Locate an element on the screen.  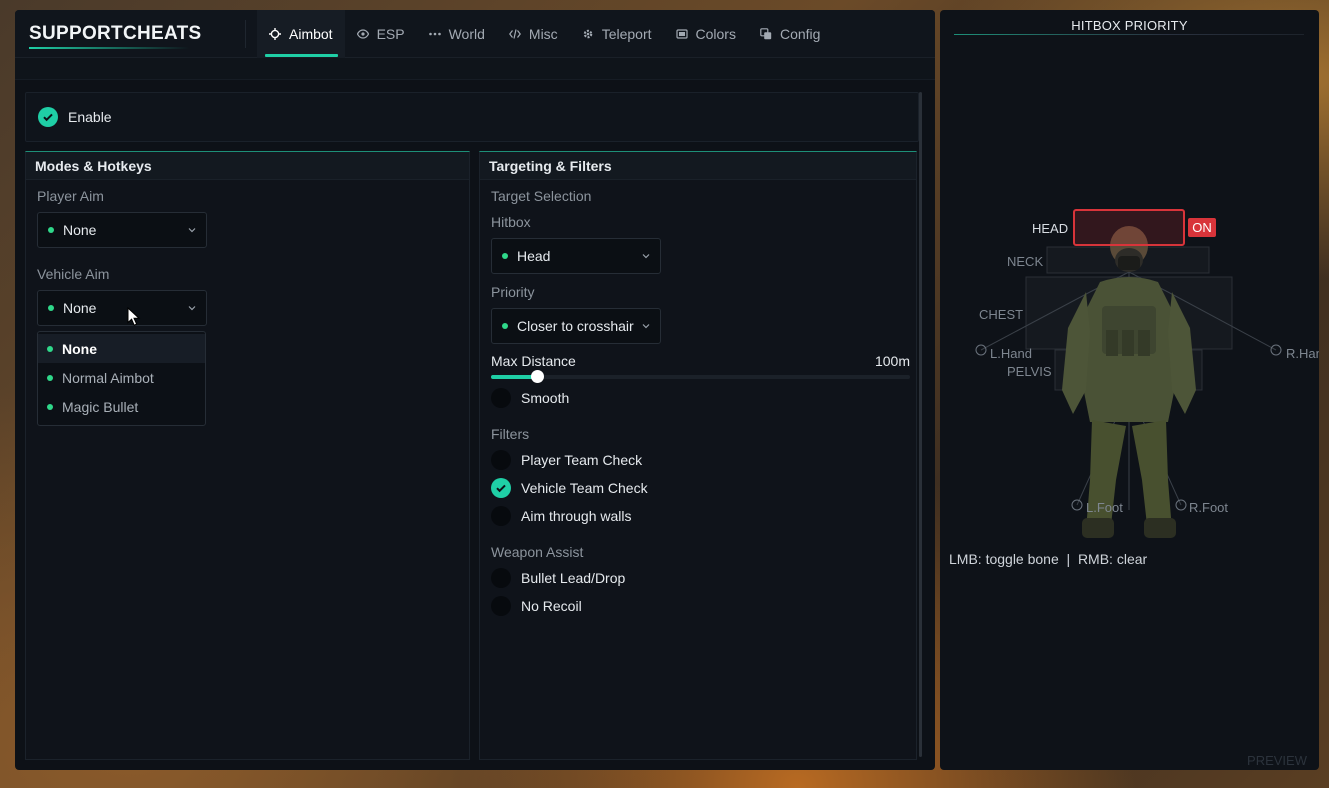
hitbox-label: Hitbox is located at coordinates (511, 222).